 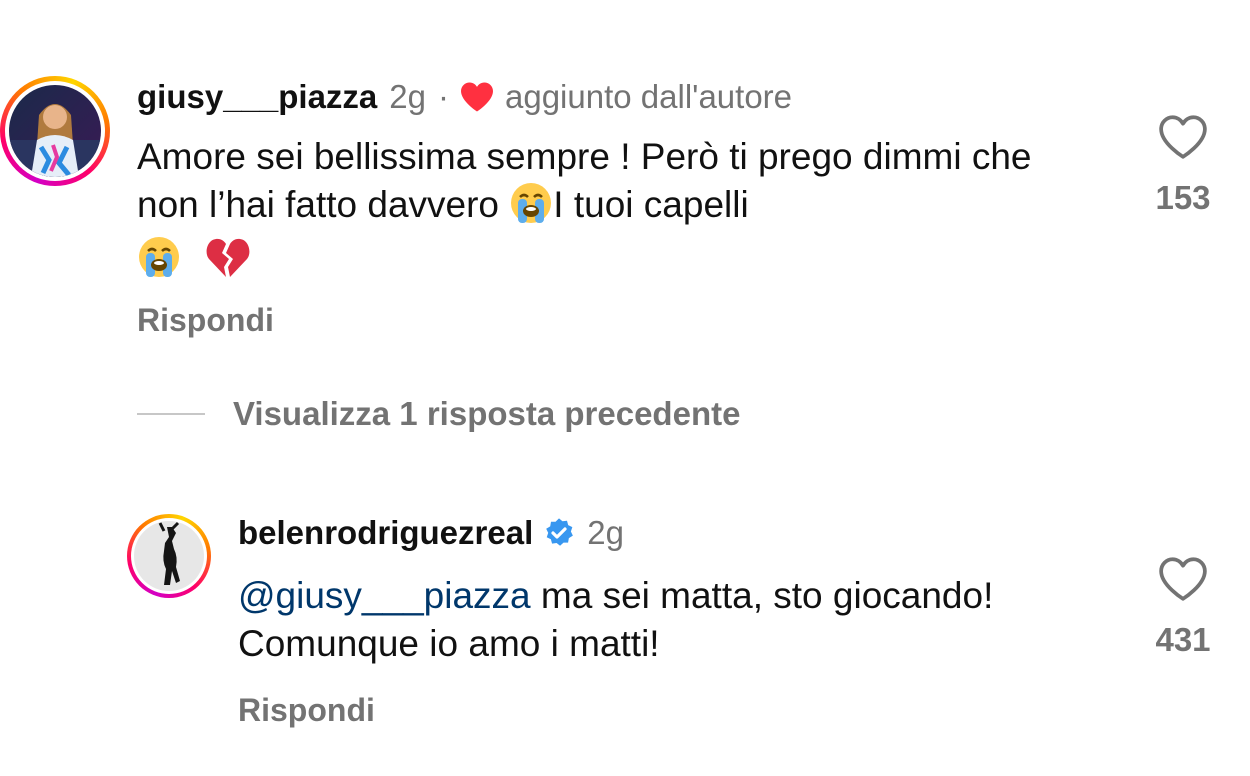 What do you see at coordinates (487, 413) in the screenshot?
I see `view-replies-label: Visualizza 1 risposta precedente` at bounding box center [487, 413].